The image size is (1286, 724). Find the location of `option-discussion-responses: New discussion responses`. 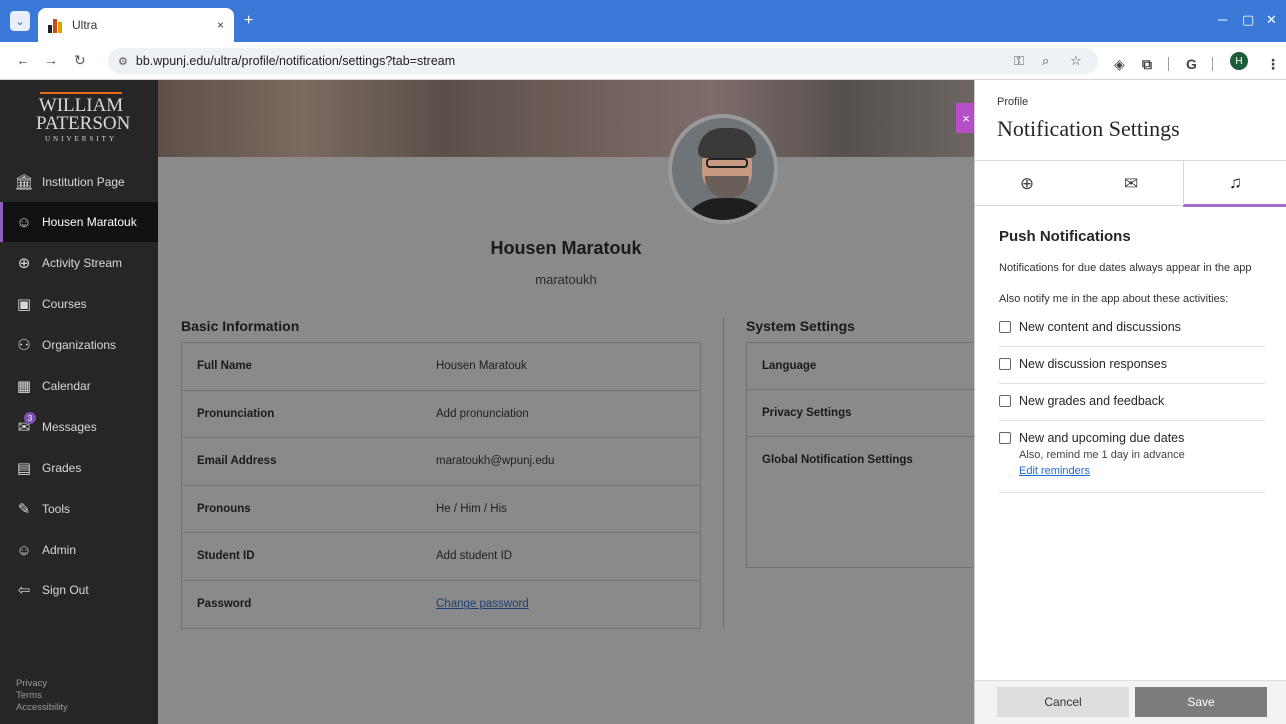

option-discussion-responses: New discussion responses is located at coordinates (1132, 370).